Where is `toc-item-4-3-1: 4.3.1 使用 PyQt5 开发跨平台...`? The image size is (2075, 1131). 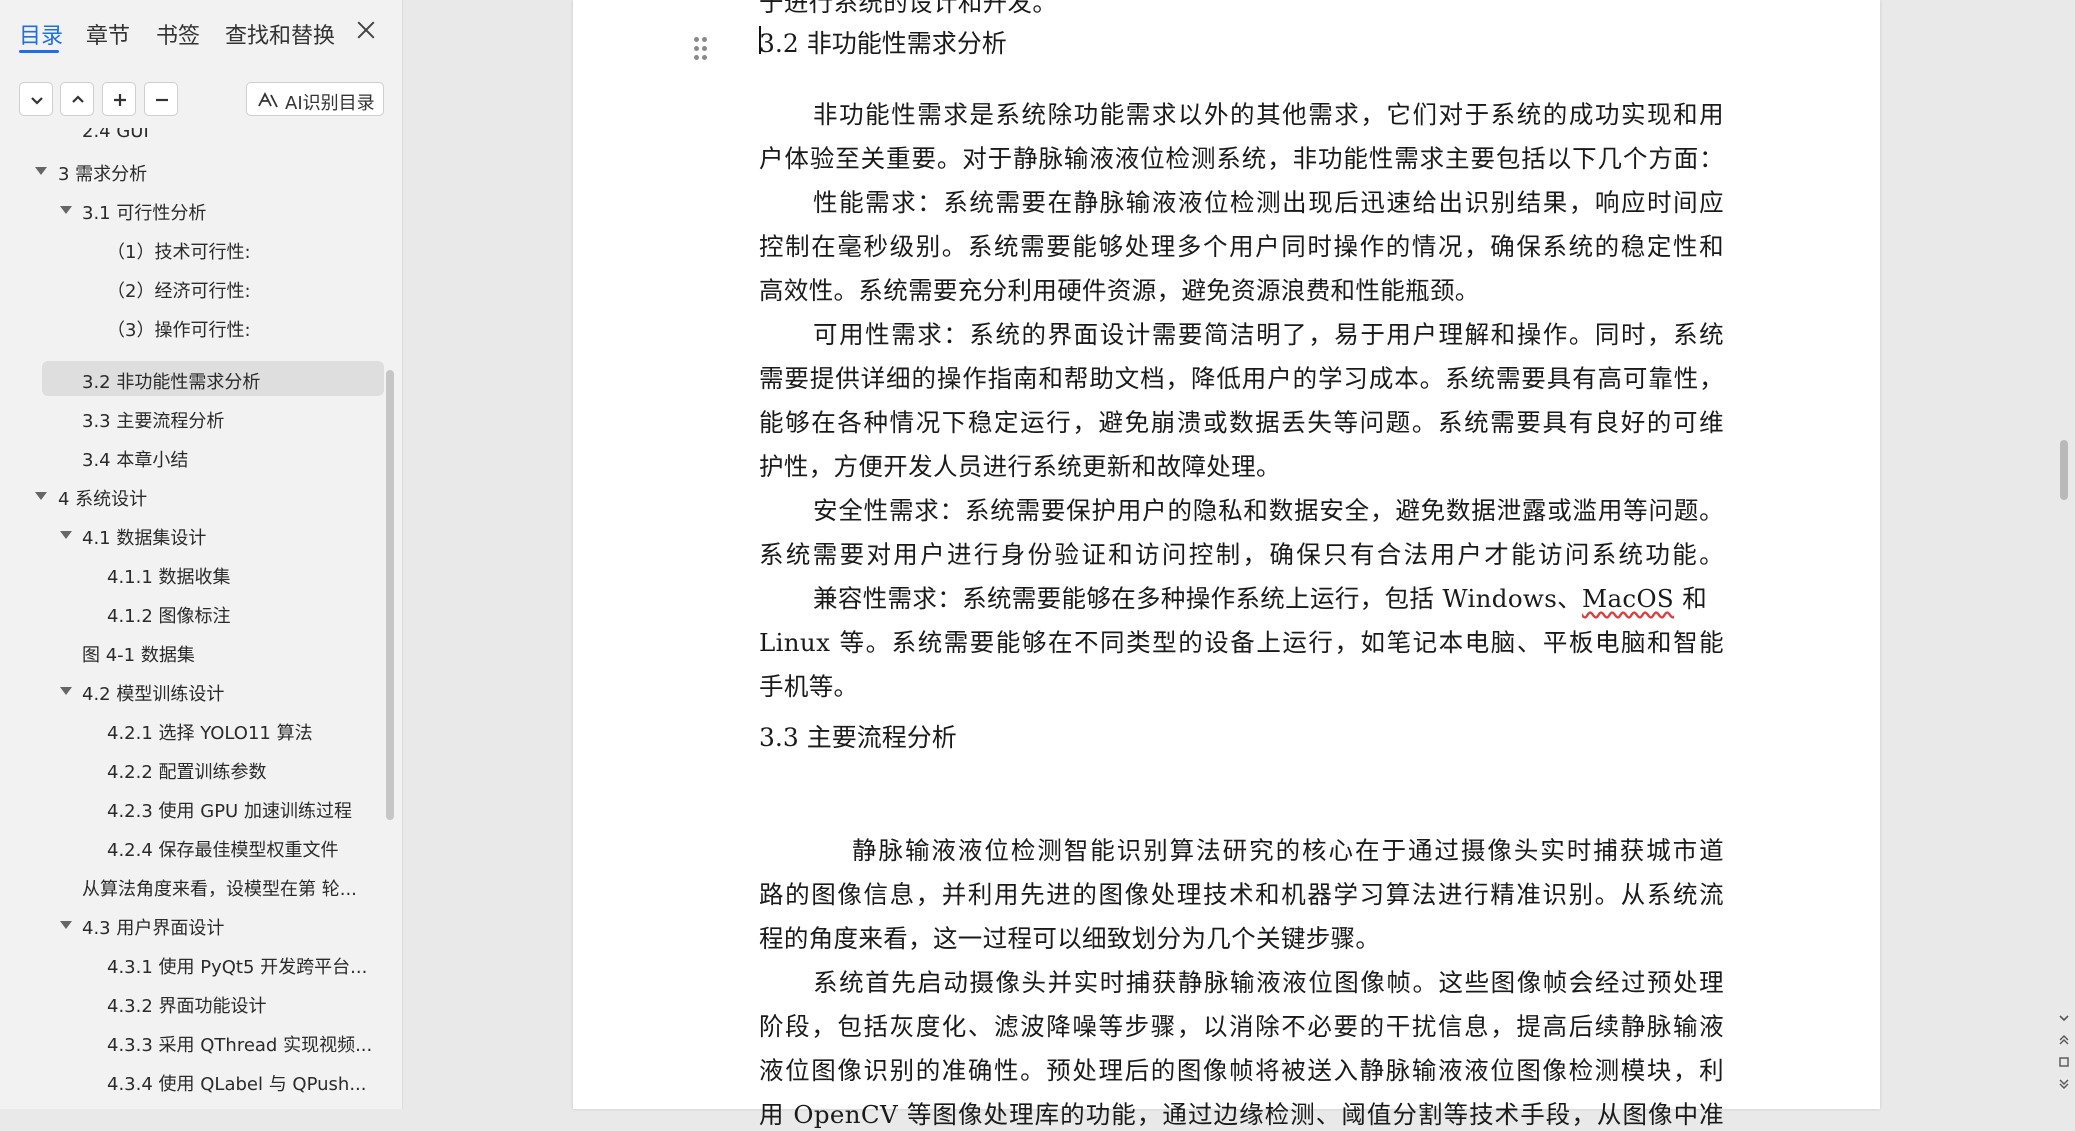 toc-item-4-3-1: 4.3.1 使用 PyQt5 开发跨平台... is located at coordinates (192, 964).